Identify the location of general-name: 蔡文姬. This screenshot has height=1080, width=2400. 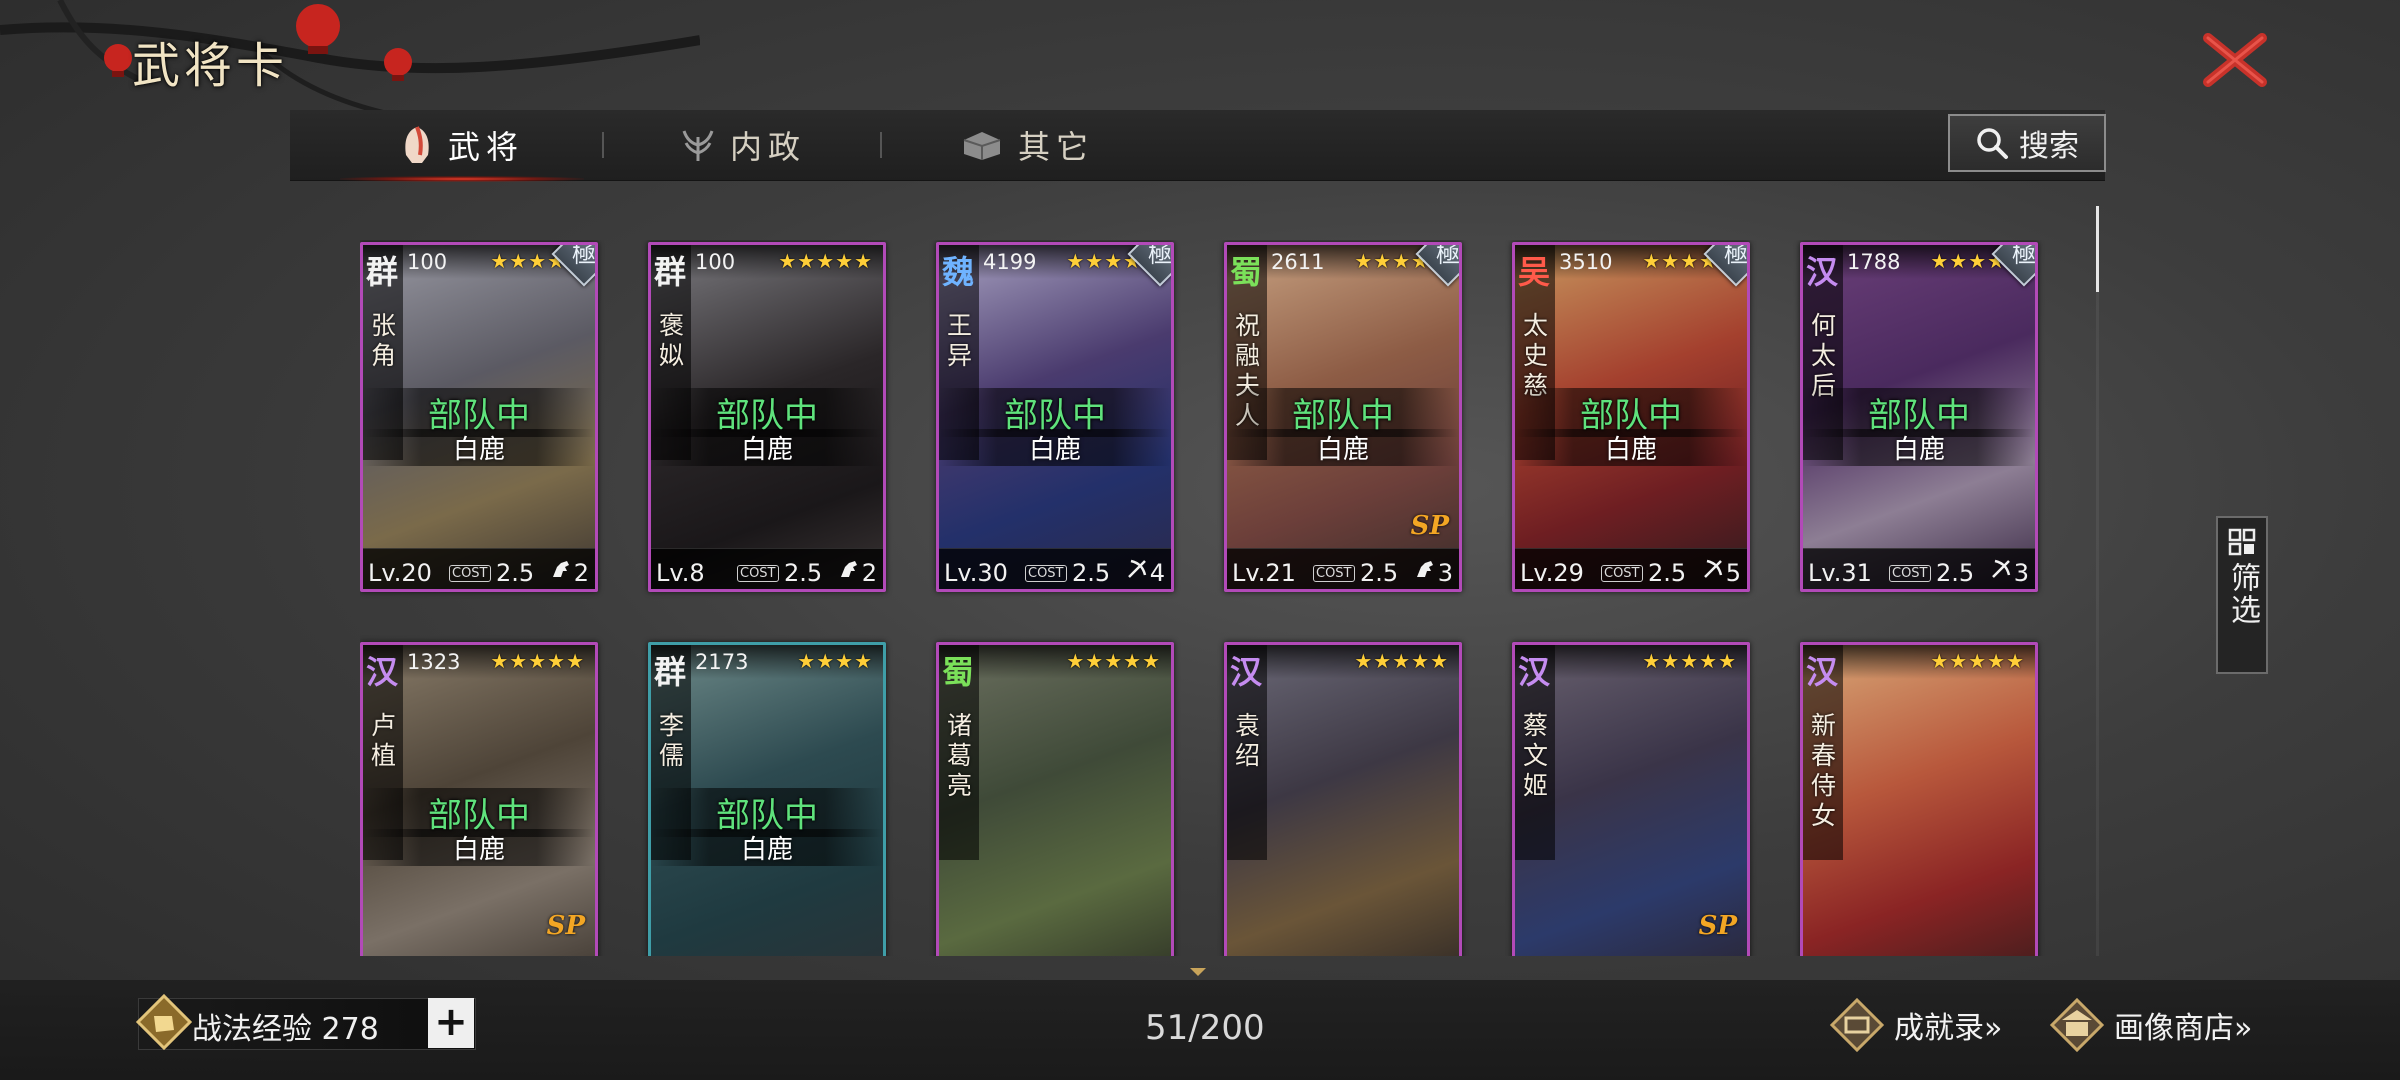
(1536, 755).